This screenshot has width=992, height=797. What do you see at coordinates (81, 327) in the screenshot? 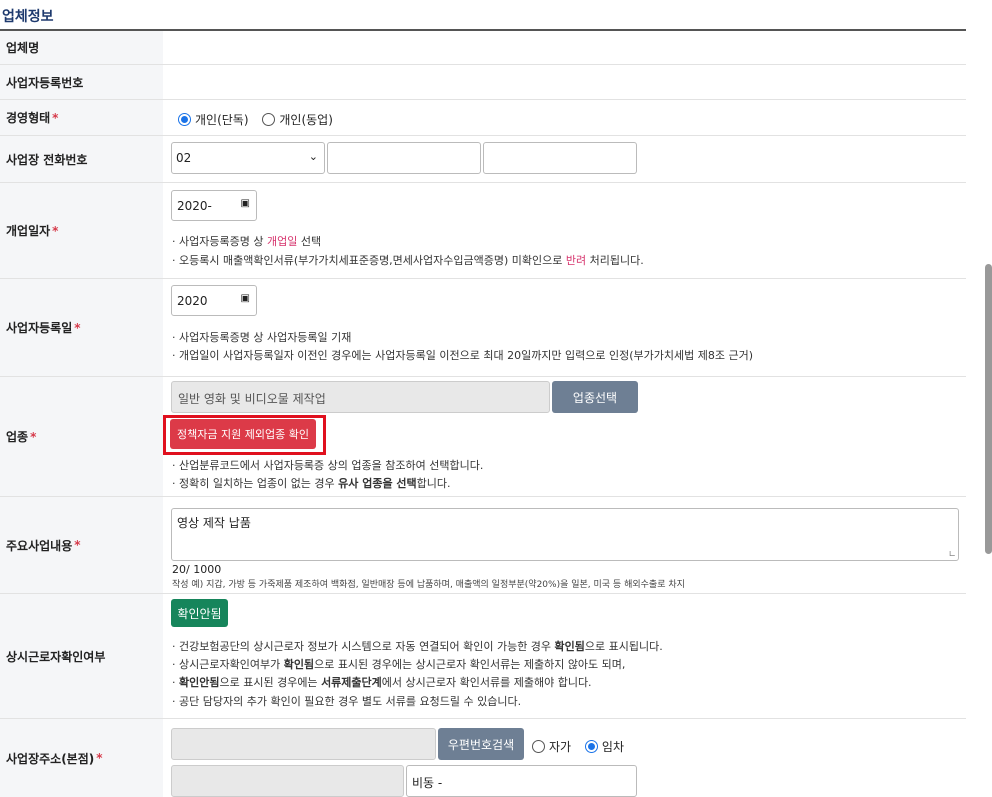
I see `reg-date-label: 사업자등록일 *` at bounding box center [81, 327].